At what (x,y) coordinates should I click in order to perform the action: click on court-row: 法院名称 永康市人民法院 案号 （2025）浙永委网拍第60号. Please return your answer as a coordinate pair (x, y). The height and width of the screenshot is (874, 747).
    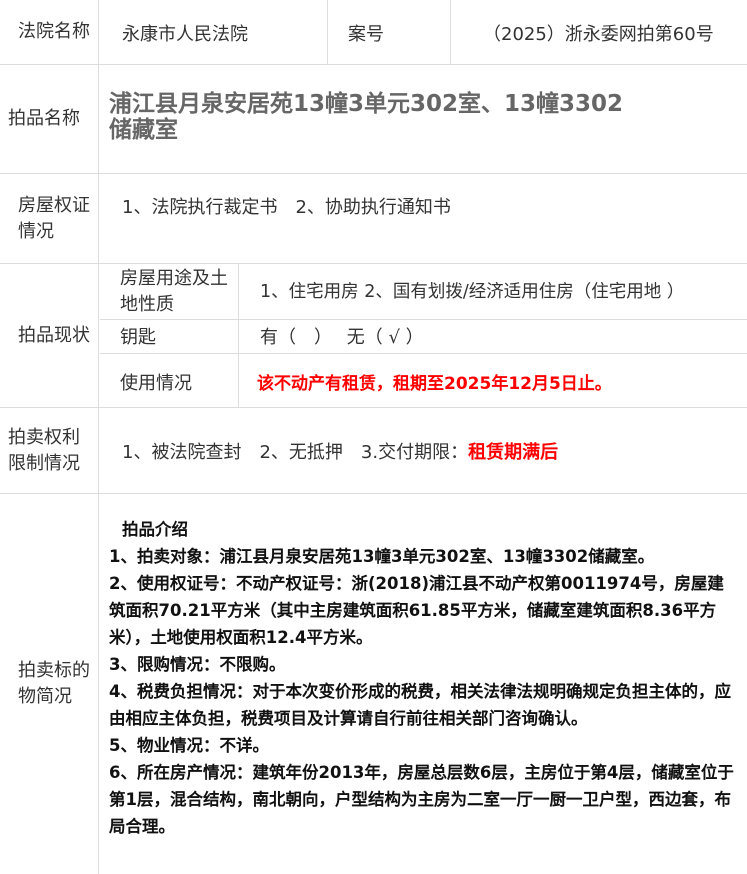
    Looking at the image, I should click on (373, 32).